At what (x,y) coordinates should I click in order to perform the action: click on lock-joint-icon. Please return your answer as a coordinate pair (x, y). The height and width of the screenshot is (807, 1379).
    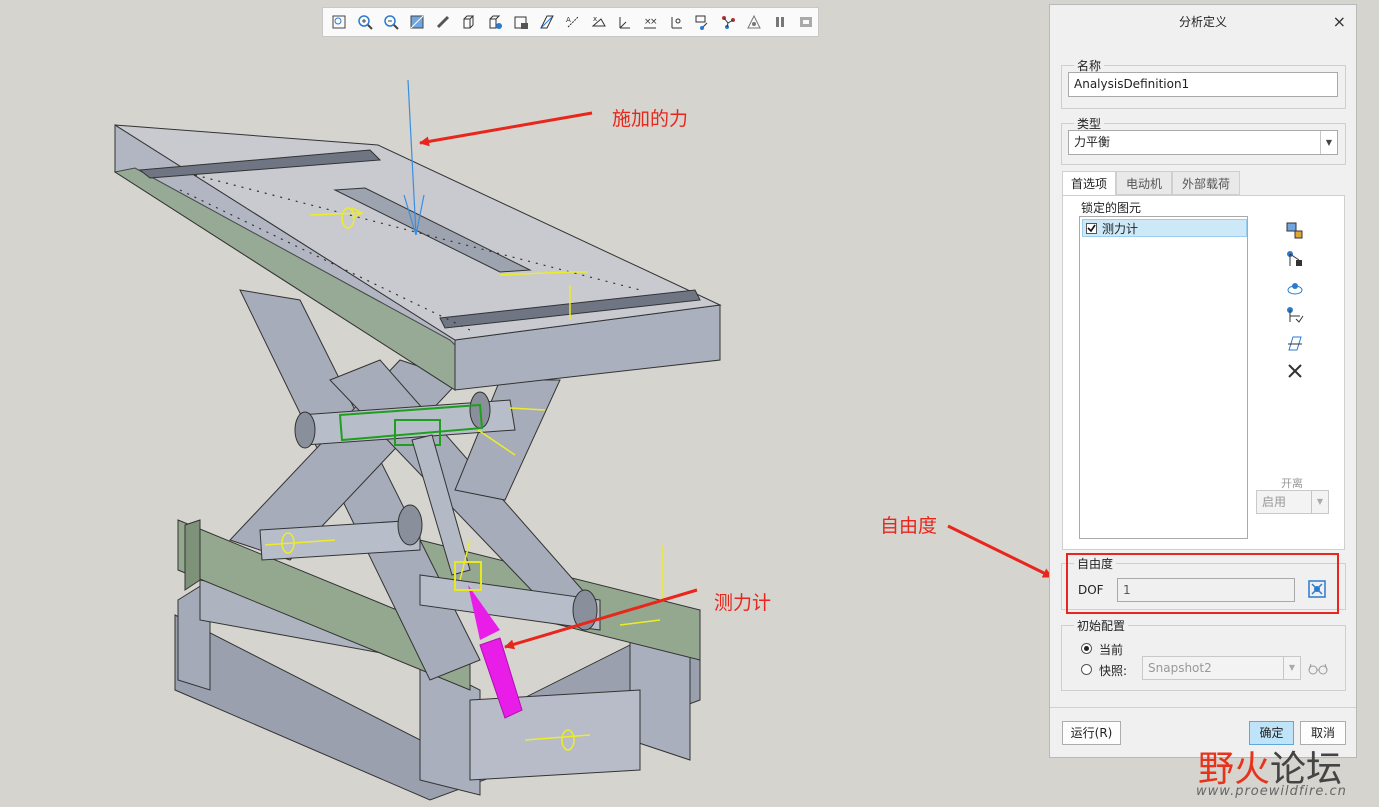
    Looking at the image, I should click on (1295, 315).